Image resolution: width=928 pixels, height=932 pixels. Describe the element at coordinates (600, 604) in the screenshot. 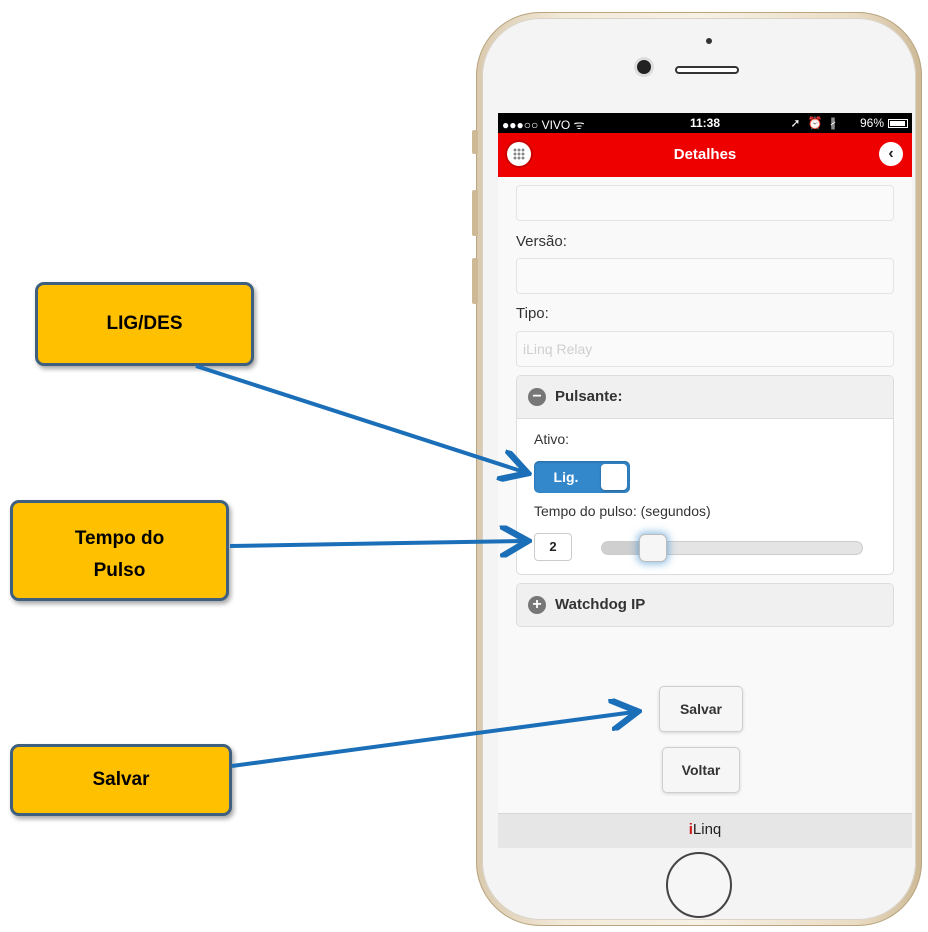

I see `watchdog-title: Watchdog IP` at that location.